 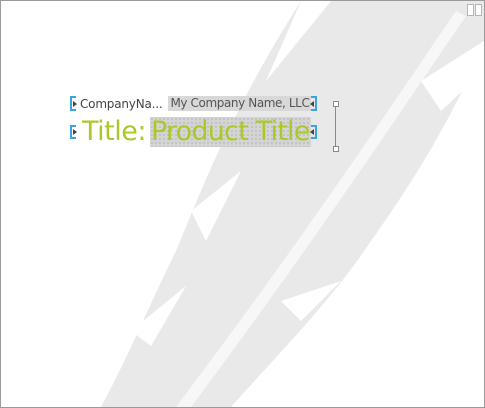 I want to click on title-label: Title:, so click(x=114, y=131).